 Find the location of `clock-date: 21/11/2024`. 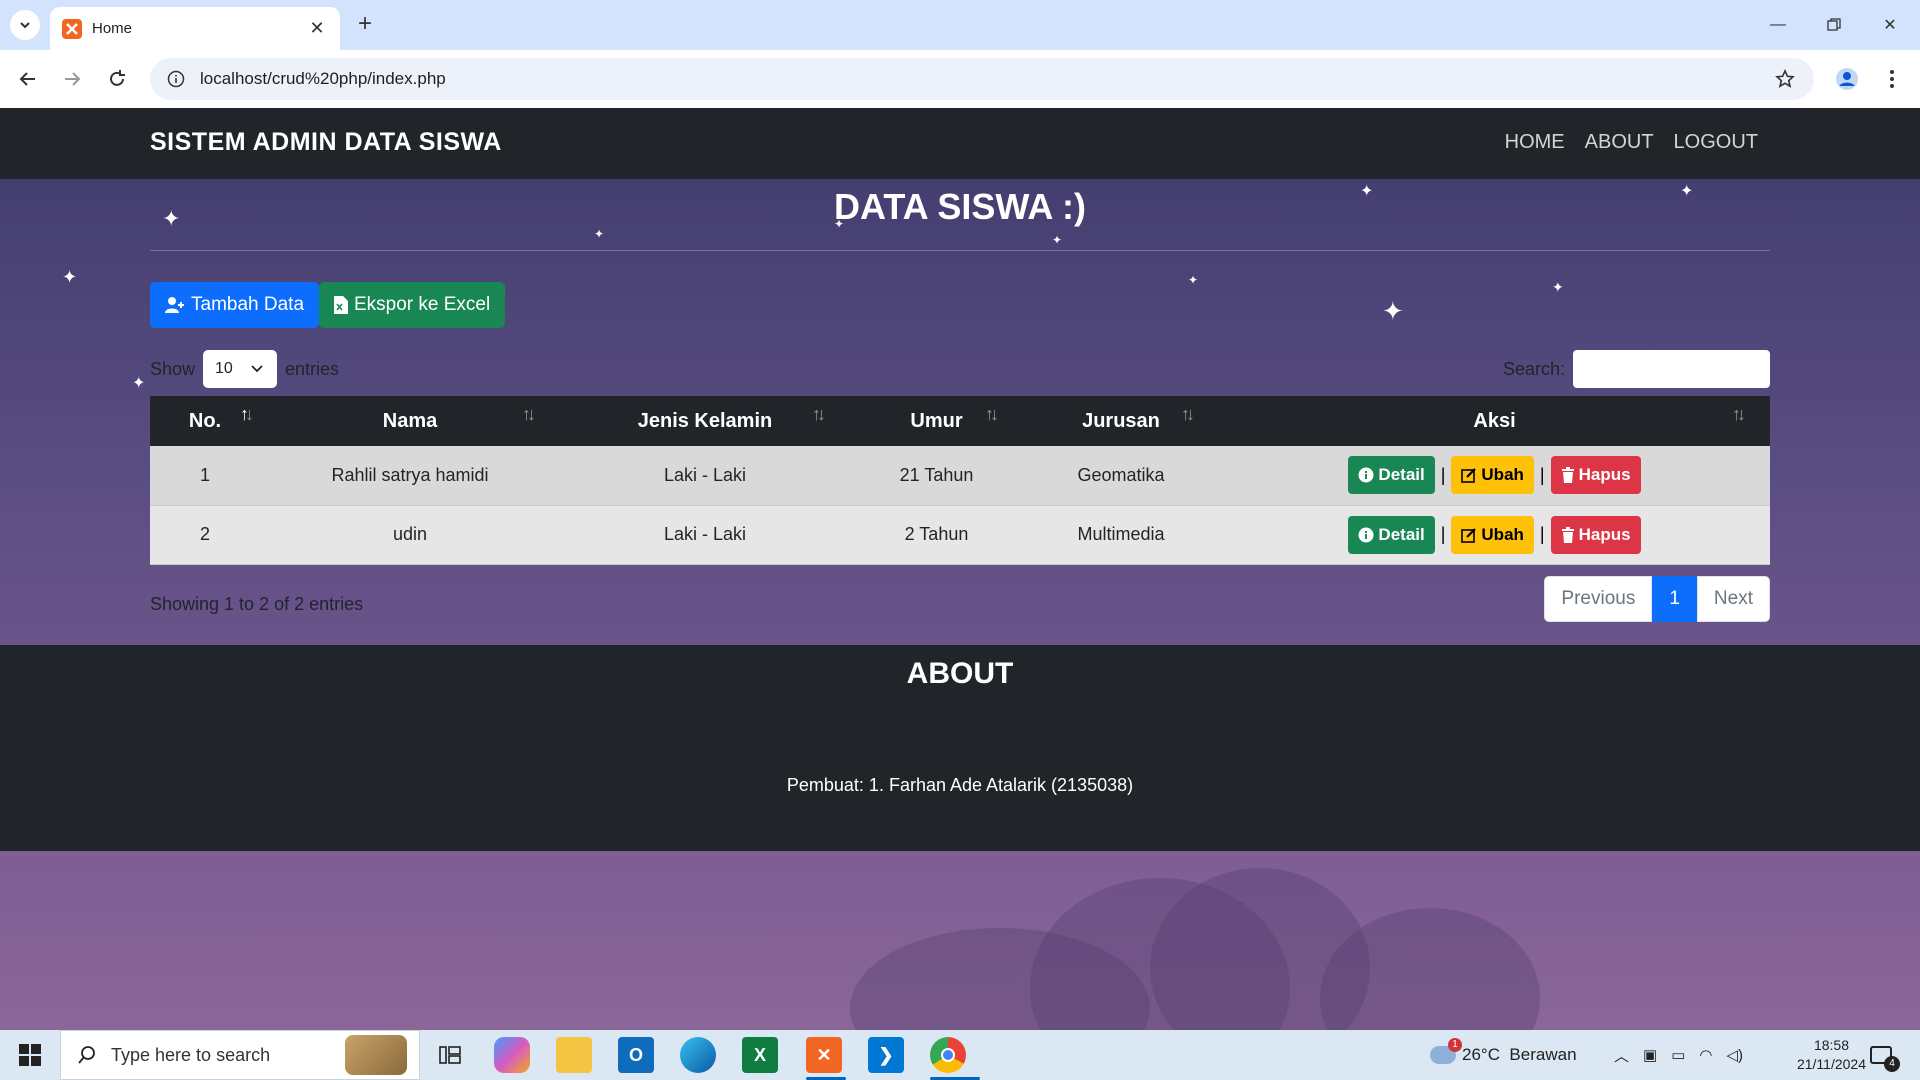

clock-date: 21/11/2024 is located at coordinates (1831, 1064).